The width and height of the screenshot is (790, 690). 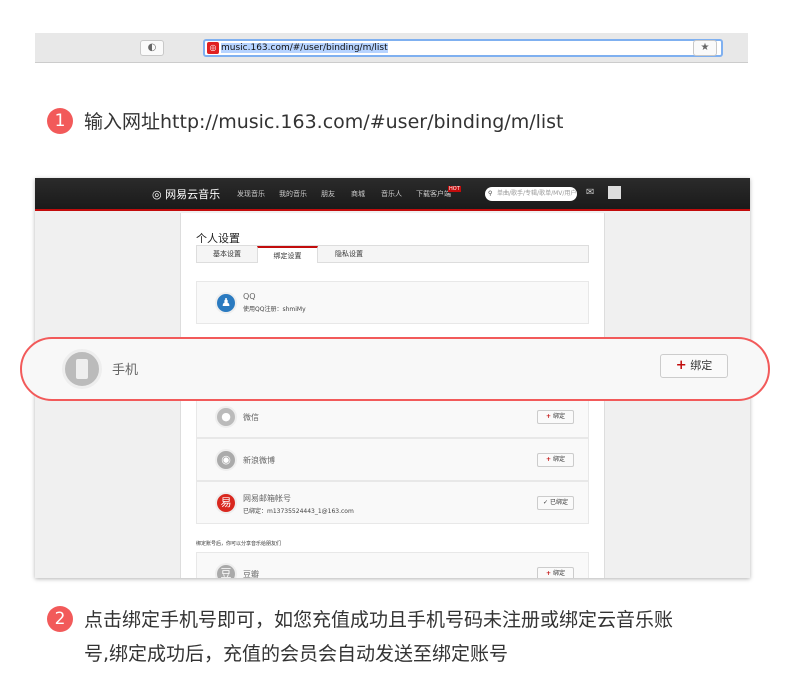 I want to click on nav-musician: 音乐人, so click(x=391, y=194).